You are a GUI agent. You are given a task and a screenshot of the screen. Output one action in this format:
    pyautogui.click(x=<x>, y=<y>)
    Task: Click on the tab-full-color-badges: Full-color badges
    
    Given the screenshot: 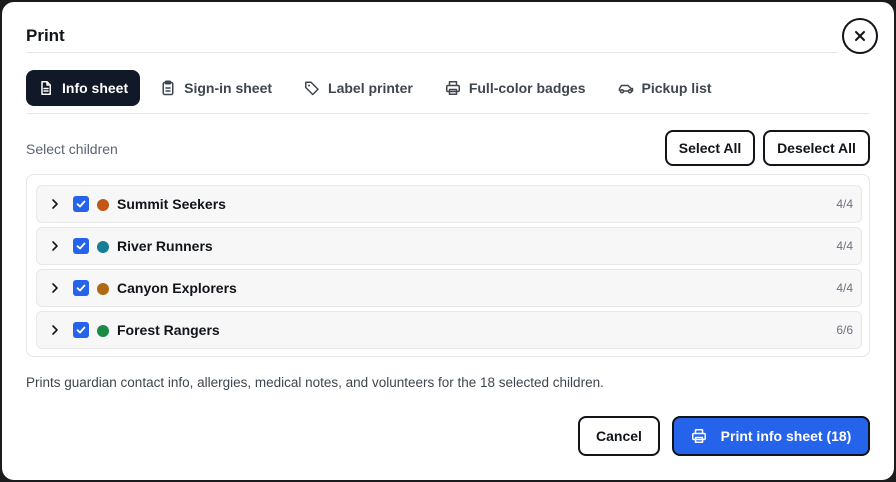 What is the action you would take?
    pyautogui.click(x=515, y=88)
    